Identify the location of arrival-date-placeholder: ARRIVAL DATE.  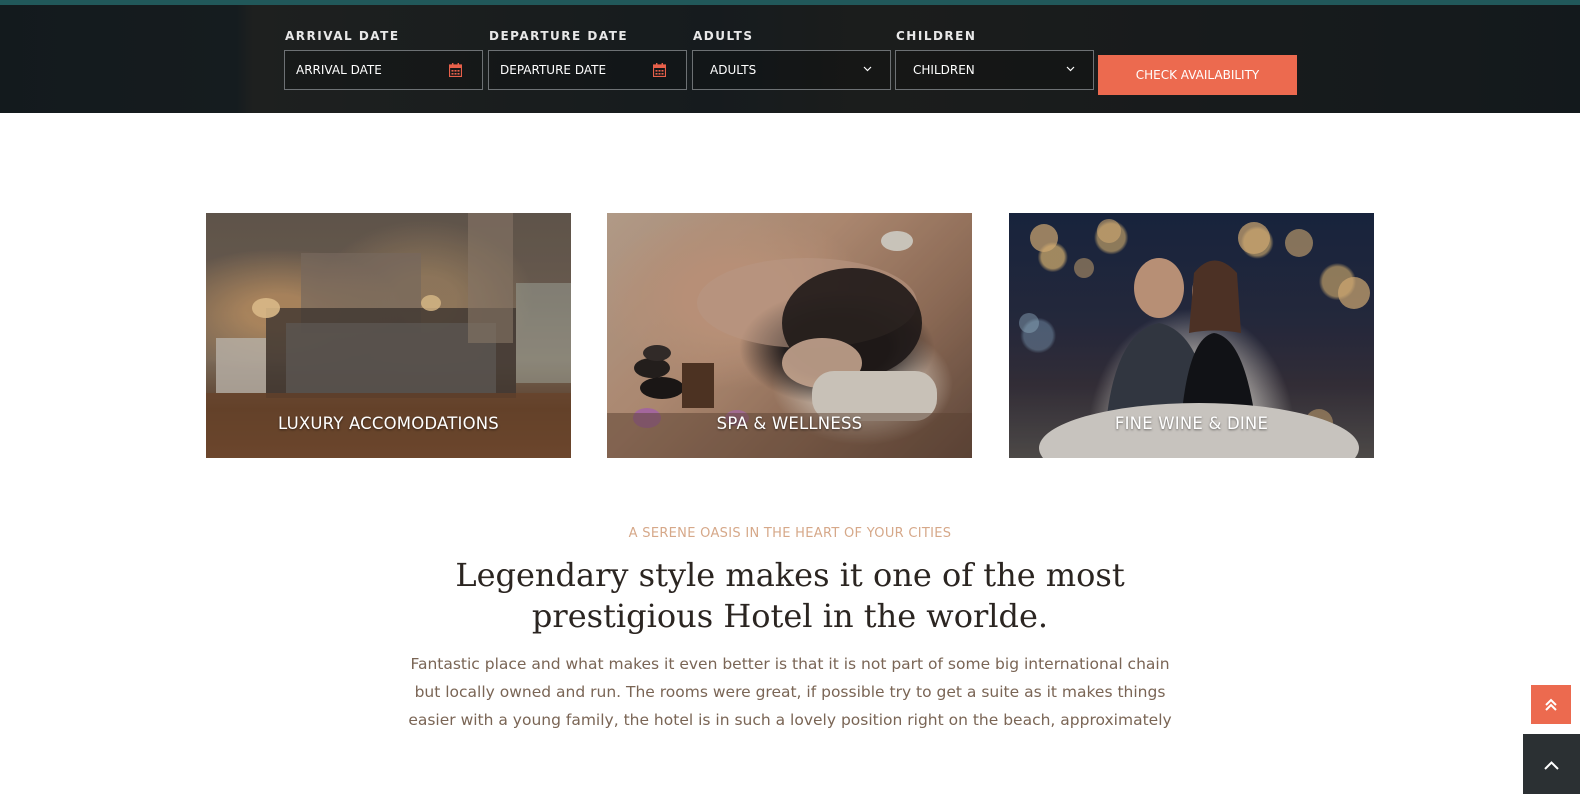
(339, 70).